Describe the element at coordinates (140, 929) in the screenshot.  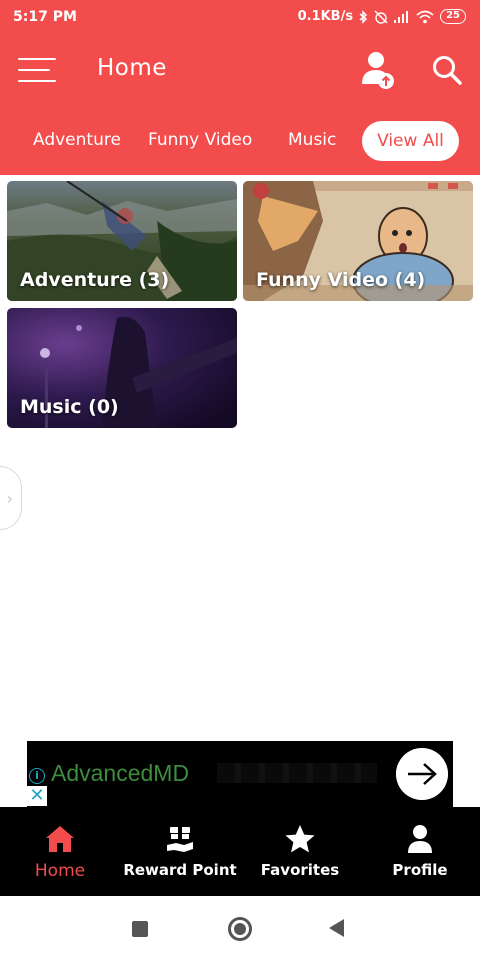
I see `recents-button` at that location.